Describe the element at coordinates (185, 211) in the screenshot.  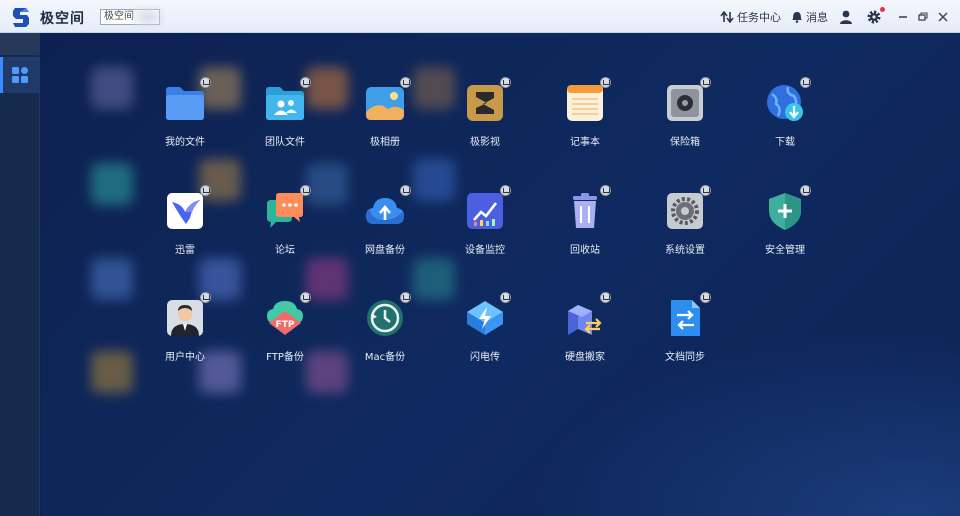
I see `xunlei-bird-icon` at that location.